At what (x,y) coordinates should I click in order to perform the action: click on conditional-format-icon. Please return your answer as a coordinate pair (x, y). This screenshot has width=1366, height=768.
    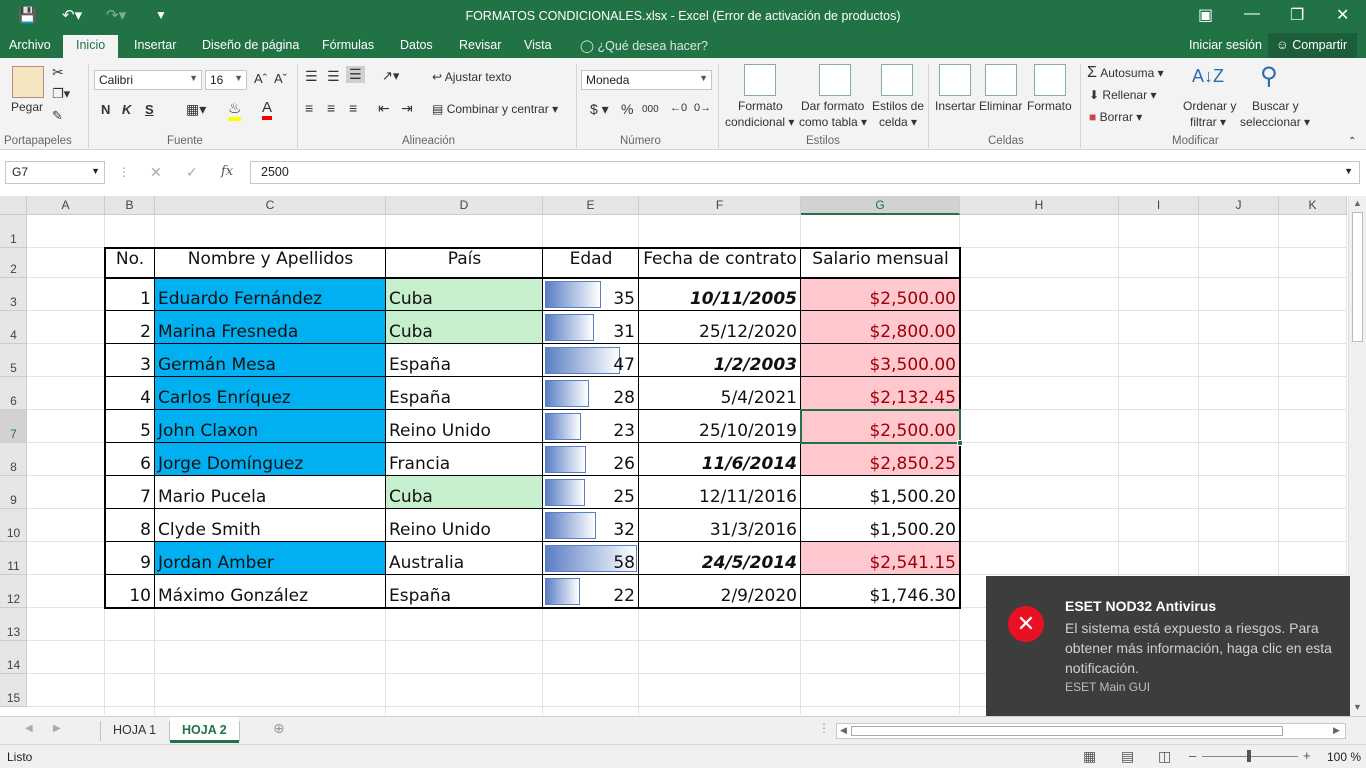
    Looking at the image, I should click on (760, 80).